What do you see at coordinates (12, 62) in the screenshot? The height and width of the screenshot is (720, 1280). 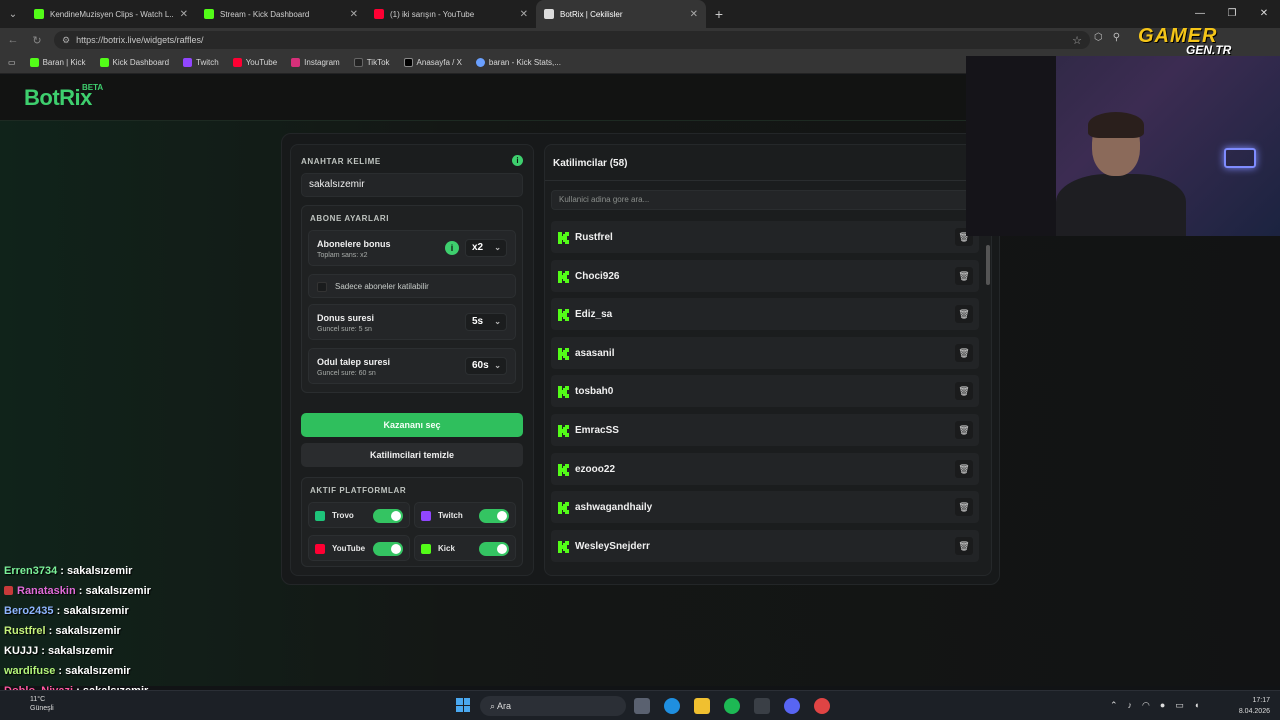 I see `reading-list-icon: ▭` at bounding box center [12, 62].